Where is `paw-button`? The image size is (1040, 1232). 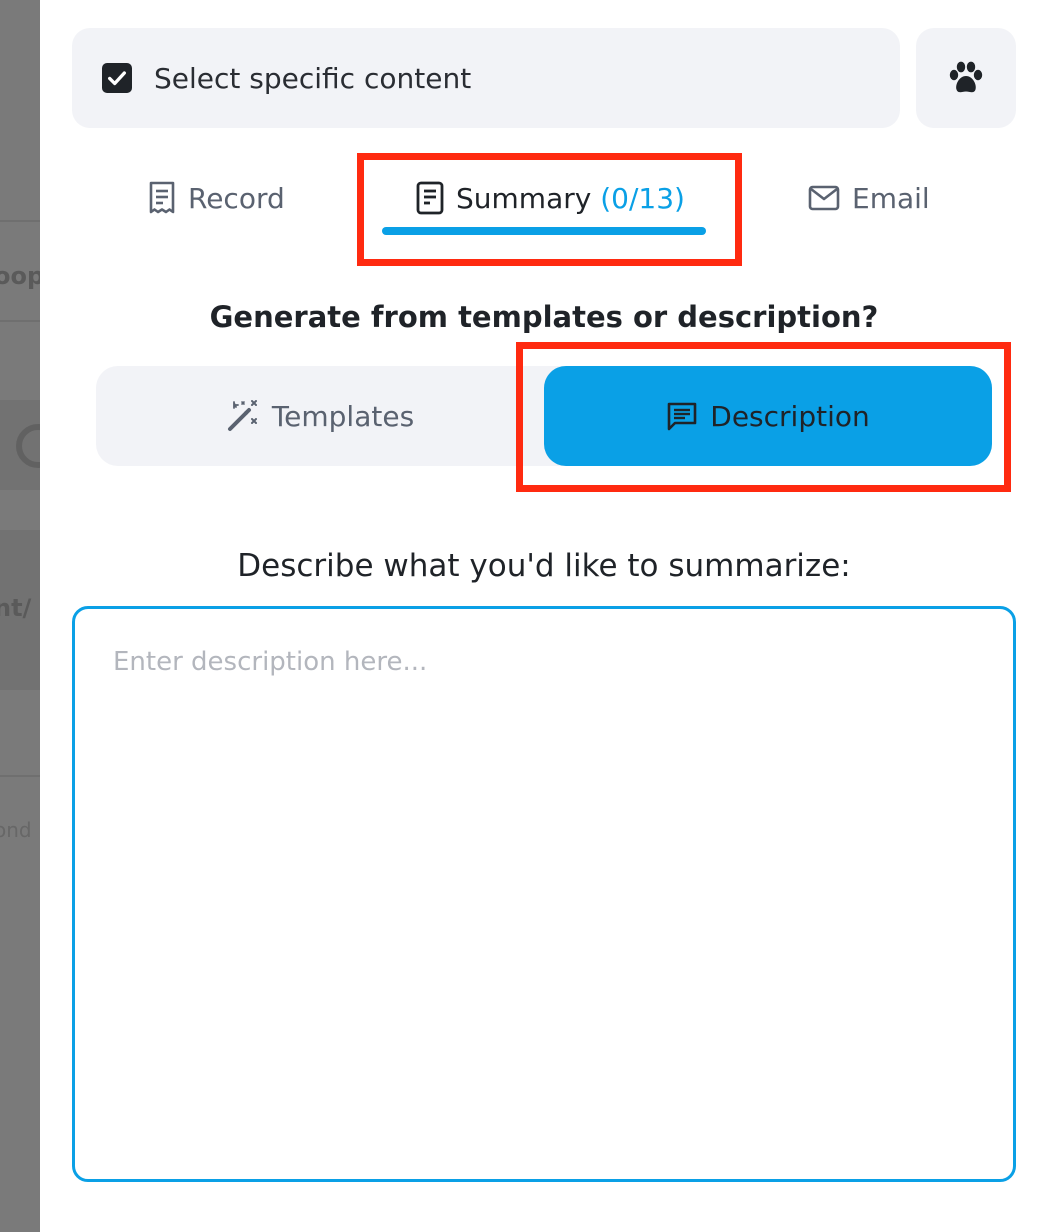
paw-button is located at coordinates (966, 78).